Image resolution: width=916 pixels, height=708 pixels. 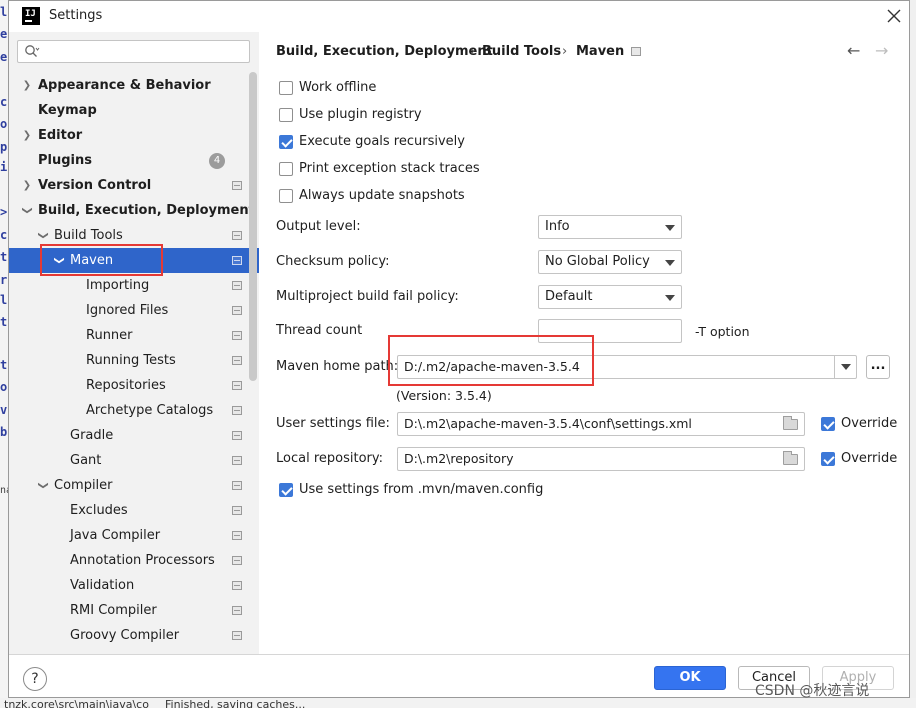 I want to click on tree-item-version-control: ❯ Version Control, so click(x=134, y=185).